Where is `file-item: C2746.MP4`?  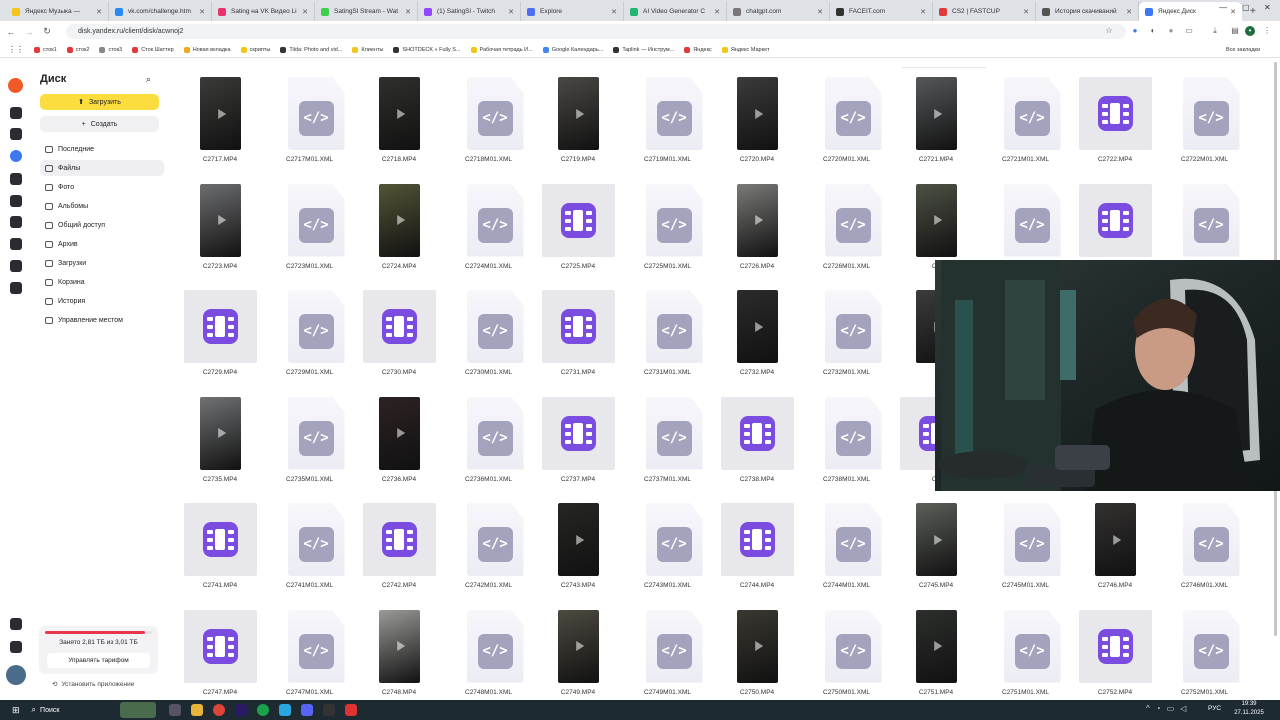 file-item: C2746.MP4 is located at coordinates (1115, 553).